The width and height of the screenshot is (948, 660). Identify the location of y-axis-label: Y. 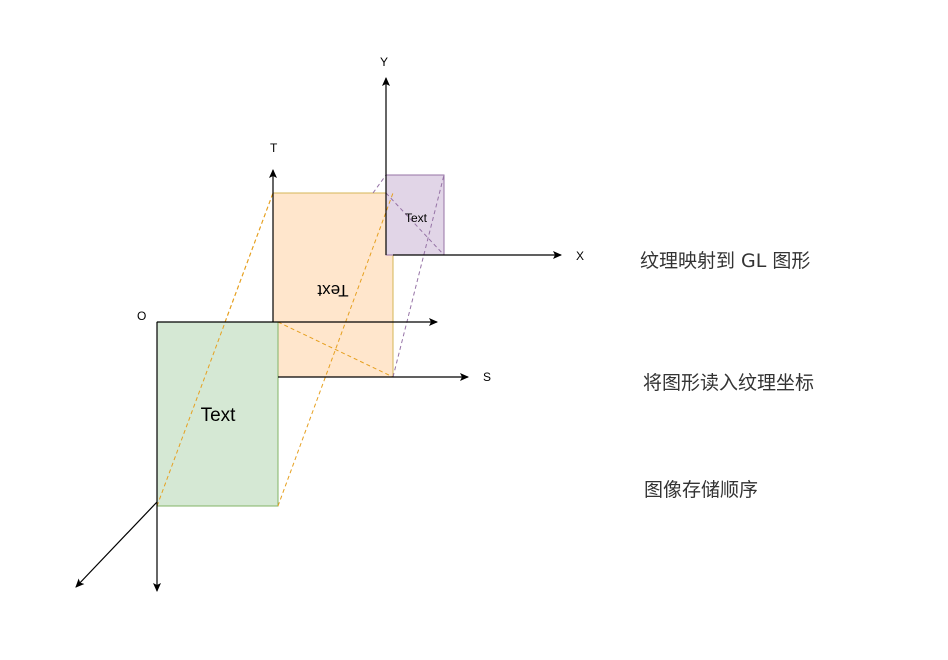
(384, 62).